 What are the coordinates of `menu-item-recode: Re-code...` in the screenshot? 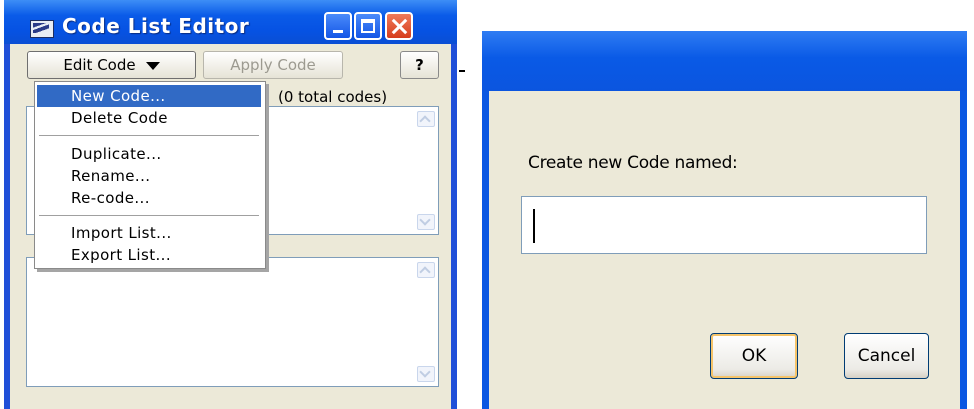 It's located at (149, 198).